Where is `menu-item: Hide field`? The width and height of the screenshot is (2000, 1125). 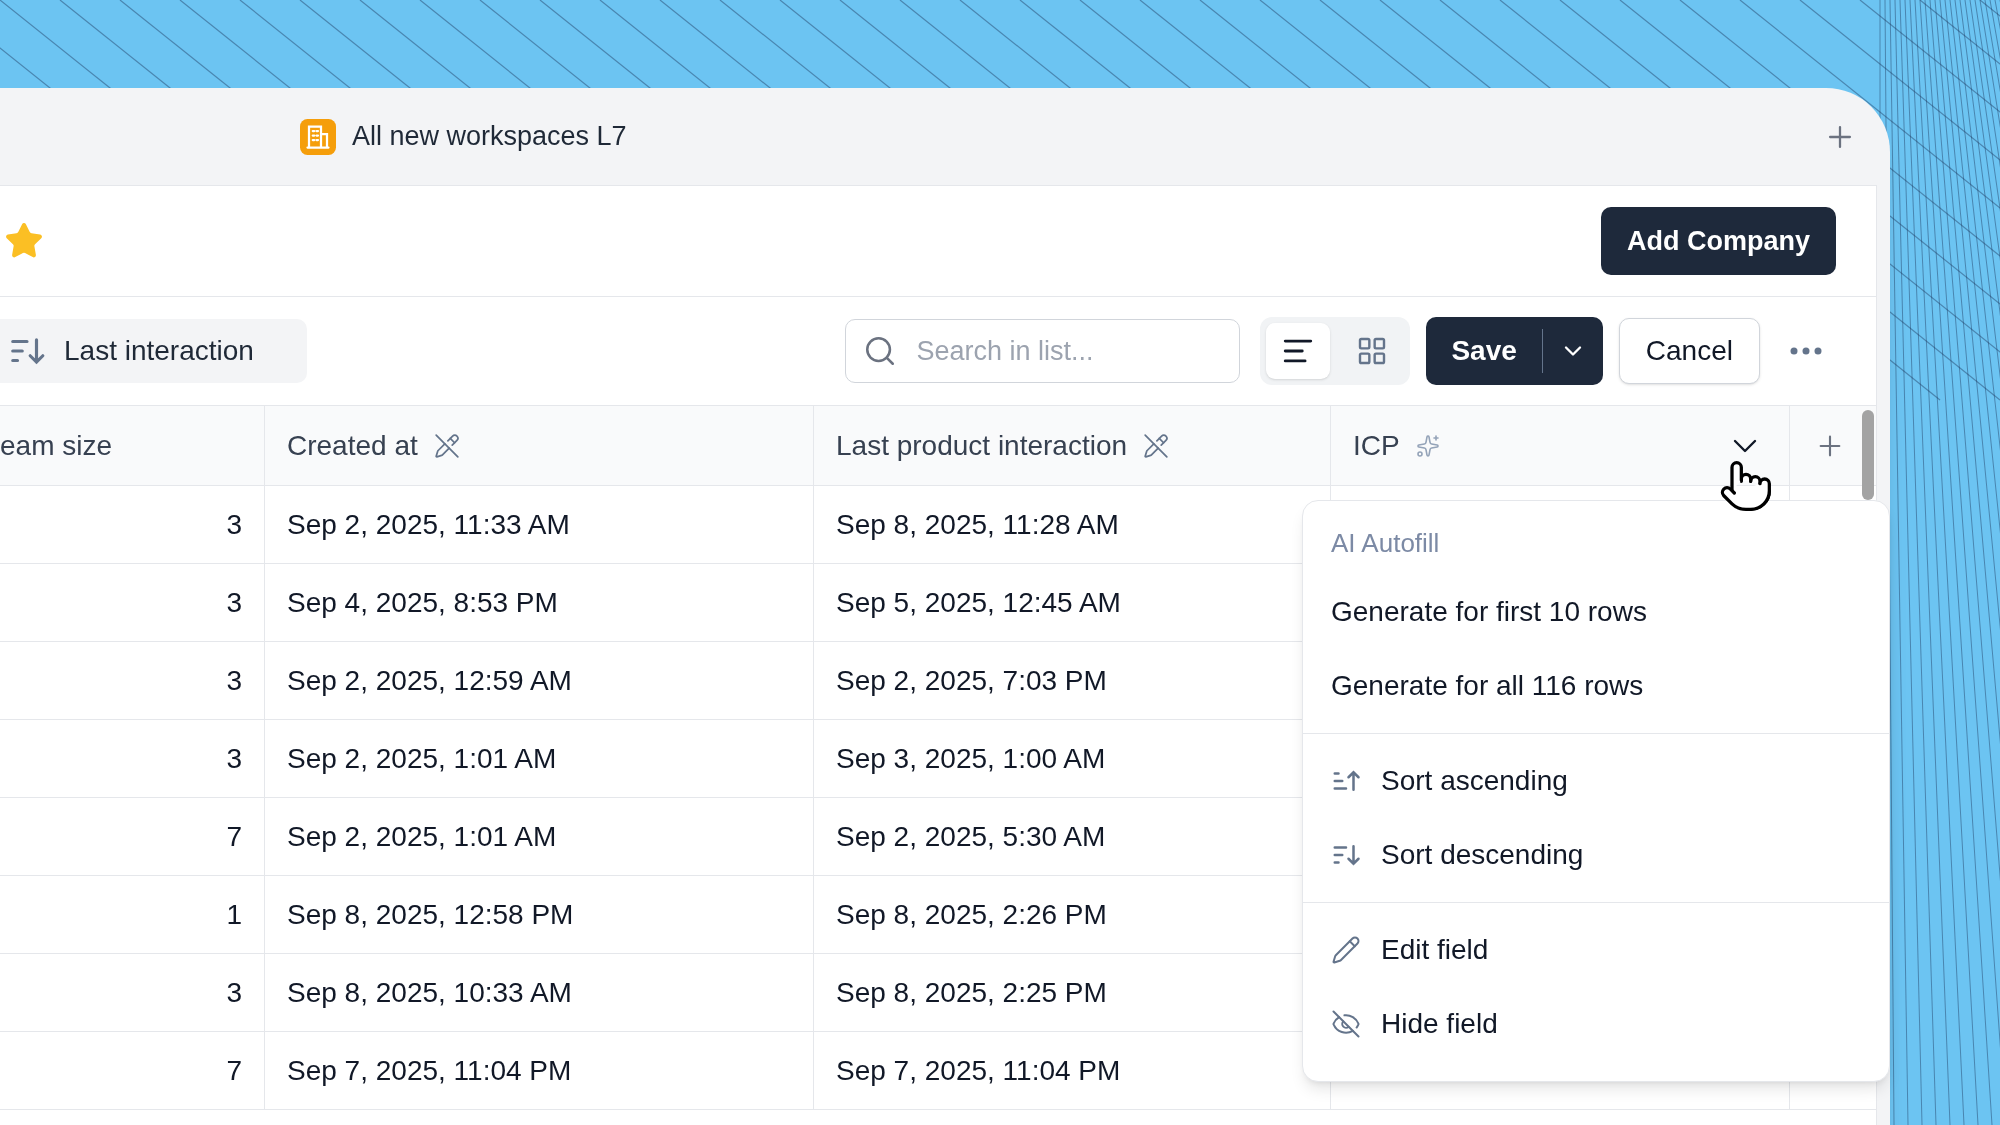 menu-item: Hide field is located at coordinates (1596, 1024).